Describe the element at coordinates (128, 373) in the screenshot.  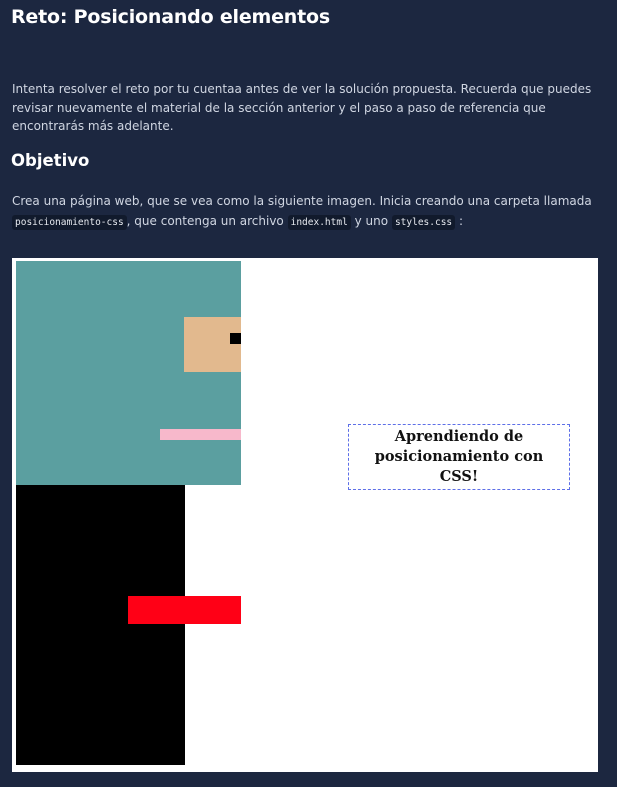
I see `figure-head-block` at that location.